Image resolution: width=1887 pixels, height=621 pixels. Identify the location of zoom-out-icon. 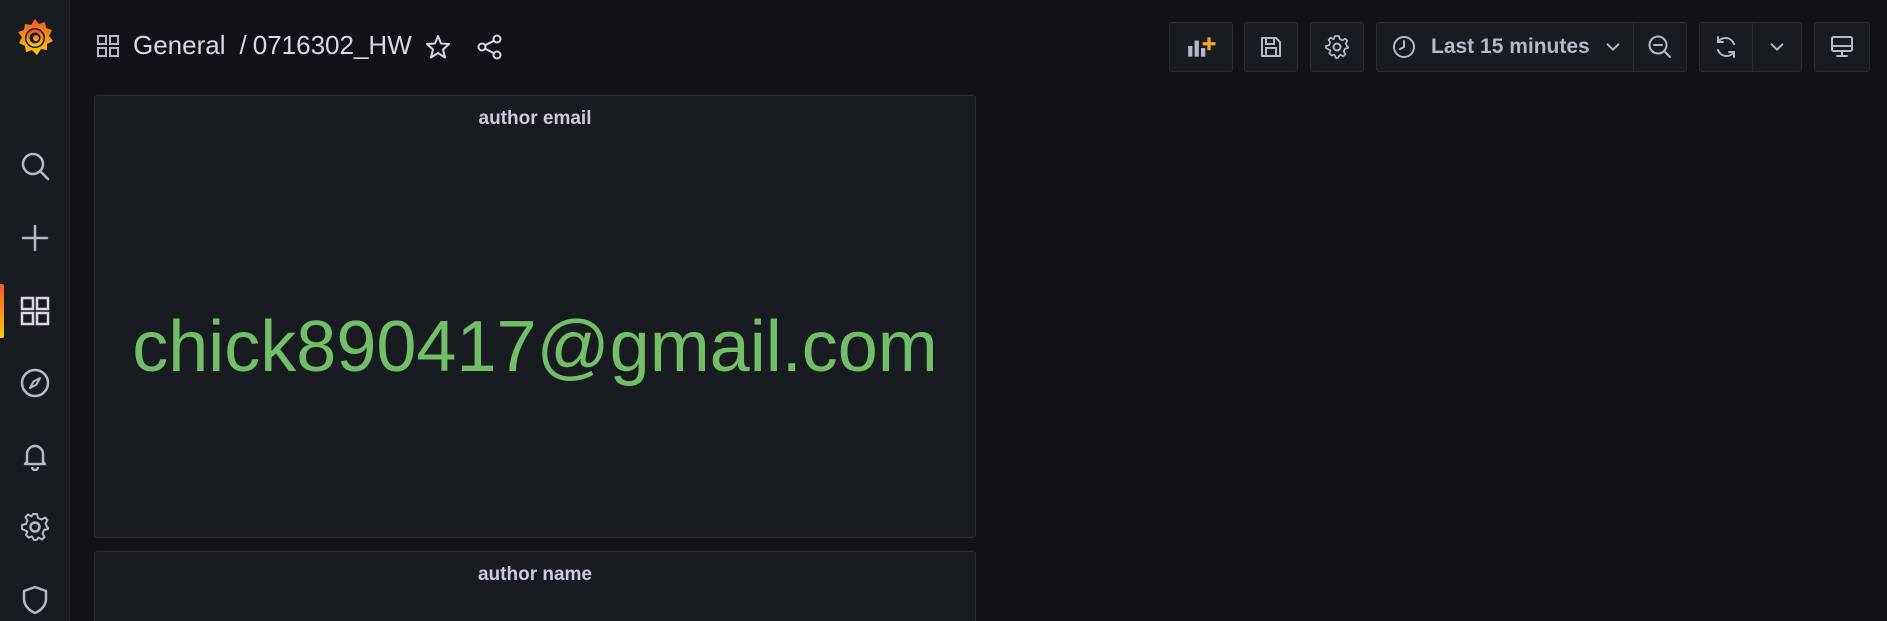
(1659, 46).